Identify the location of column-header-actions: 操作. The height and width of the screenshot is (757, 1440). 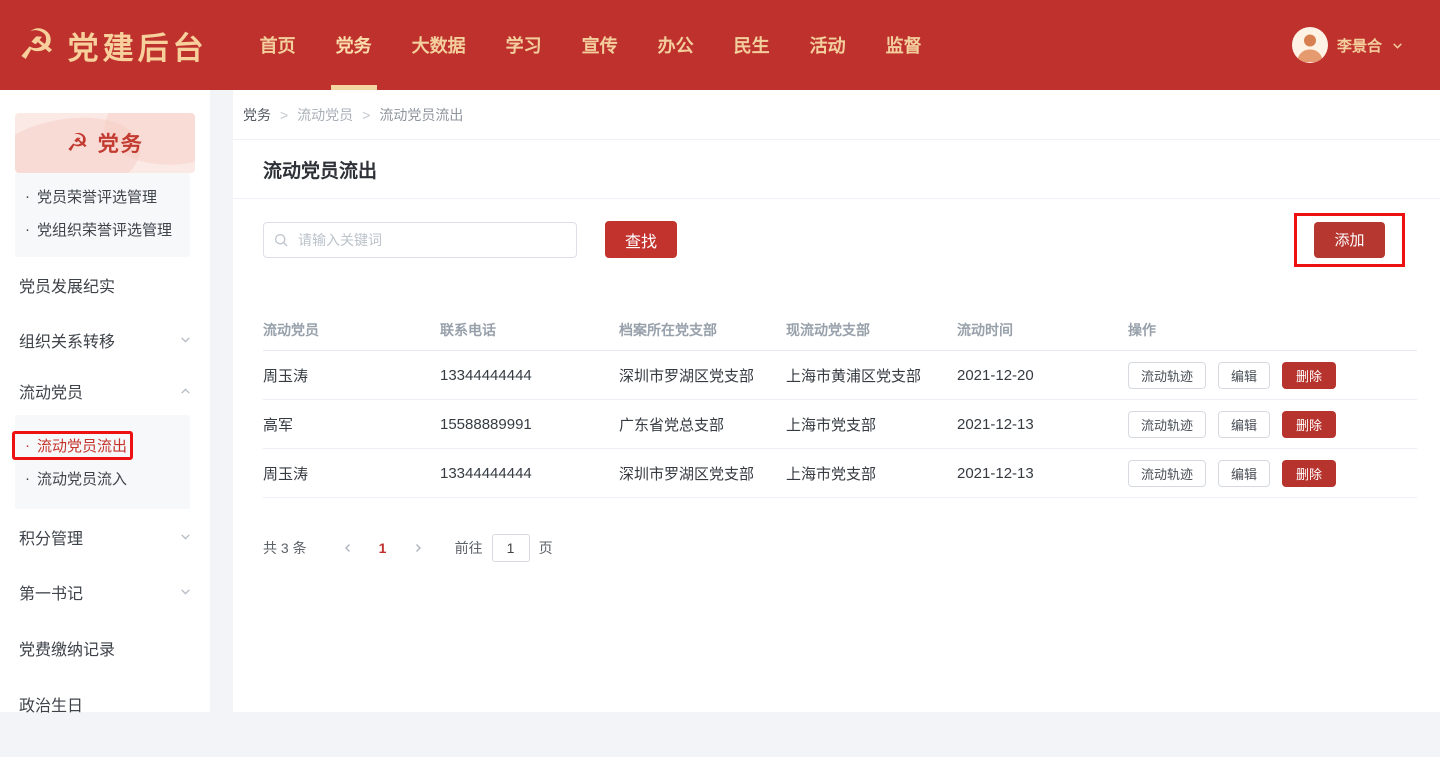
(1142, 330).